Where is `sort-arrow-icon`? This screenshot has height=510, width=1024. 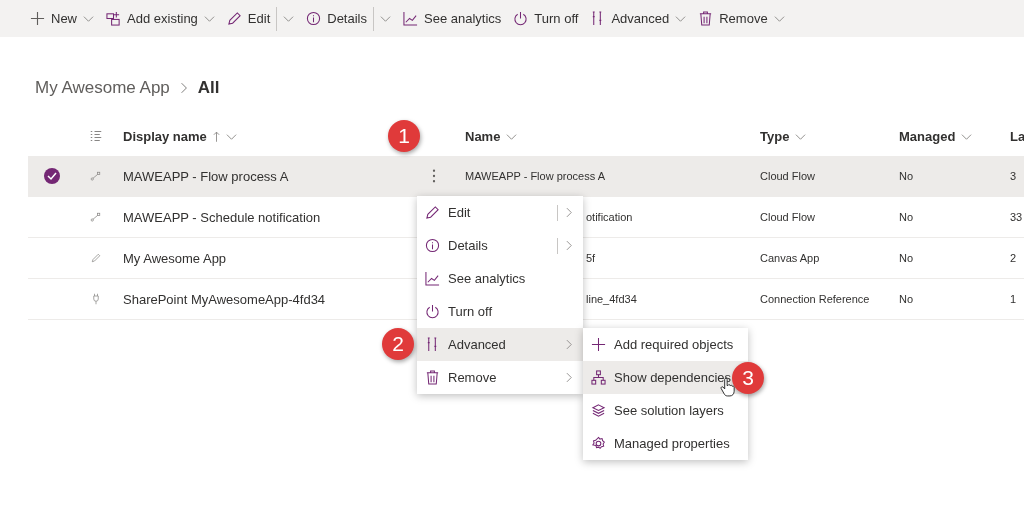
sort-arrow-icon is located at coordinates (216, 136).